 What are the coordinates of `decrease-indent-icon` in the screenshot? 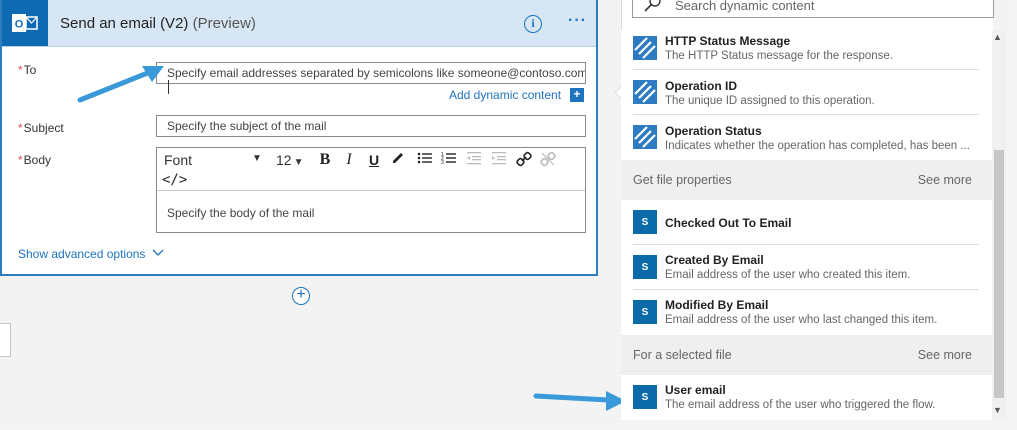 It's located at (474, 160).